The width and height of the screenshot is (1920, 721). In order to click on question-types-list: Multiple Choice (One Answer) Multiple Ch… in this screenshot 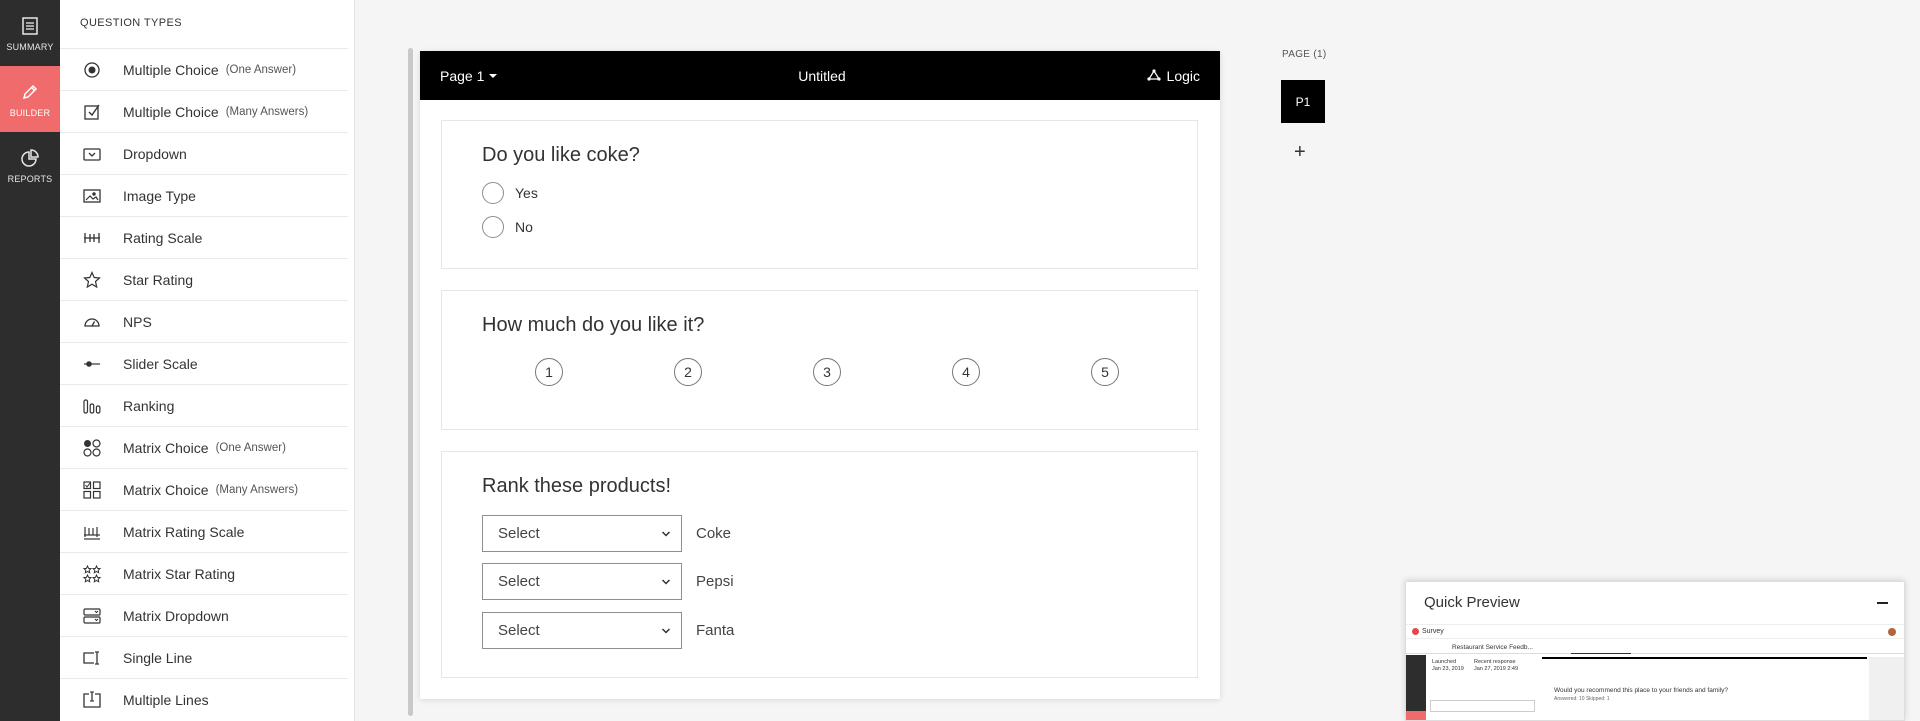, I will do `click(204, 384)`.